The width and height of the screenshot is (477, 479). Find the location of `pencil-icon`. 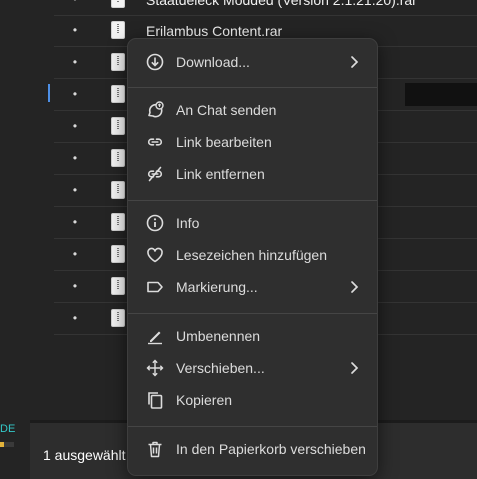

pencil-icon is located at coordinates (155, 336).